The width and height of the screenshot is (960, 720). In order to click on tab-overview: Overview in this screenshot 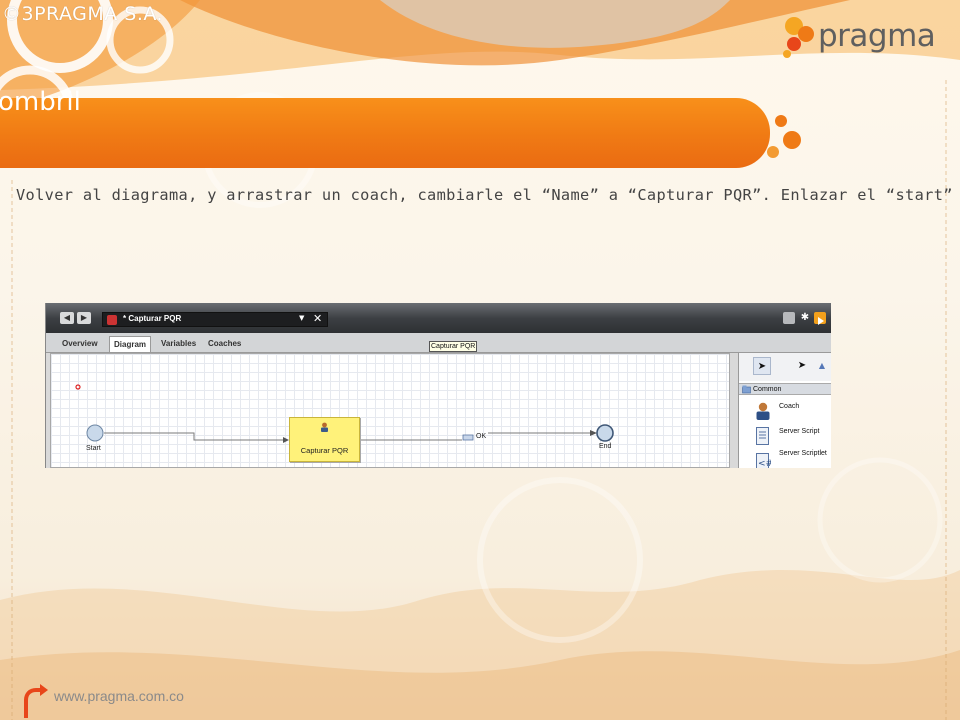, I will do `click(80, 344)`.